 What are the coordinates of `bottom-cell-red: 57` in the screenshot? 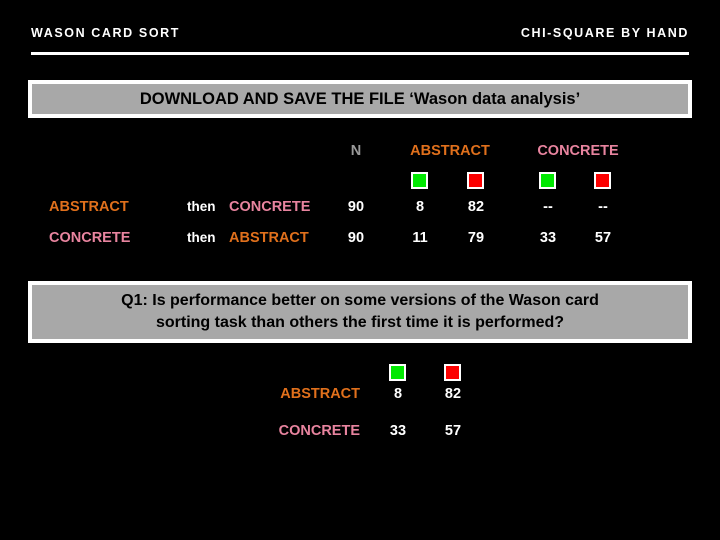 It's located at (453, 431).